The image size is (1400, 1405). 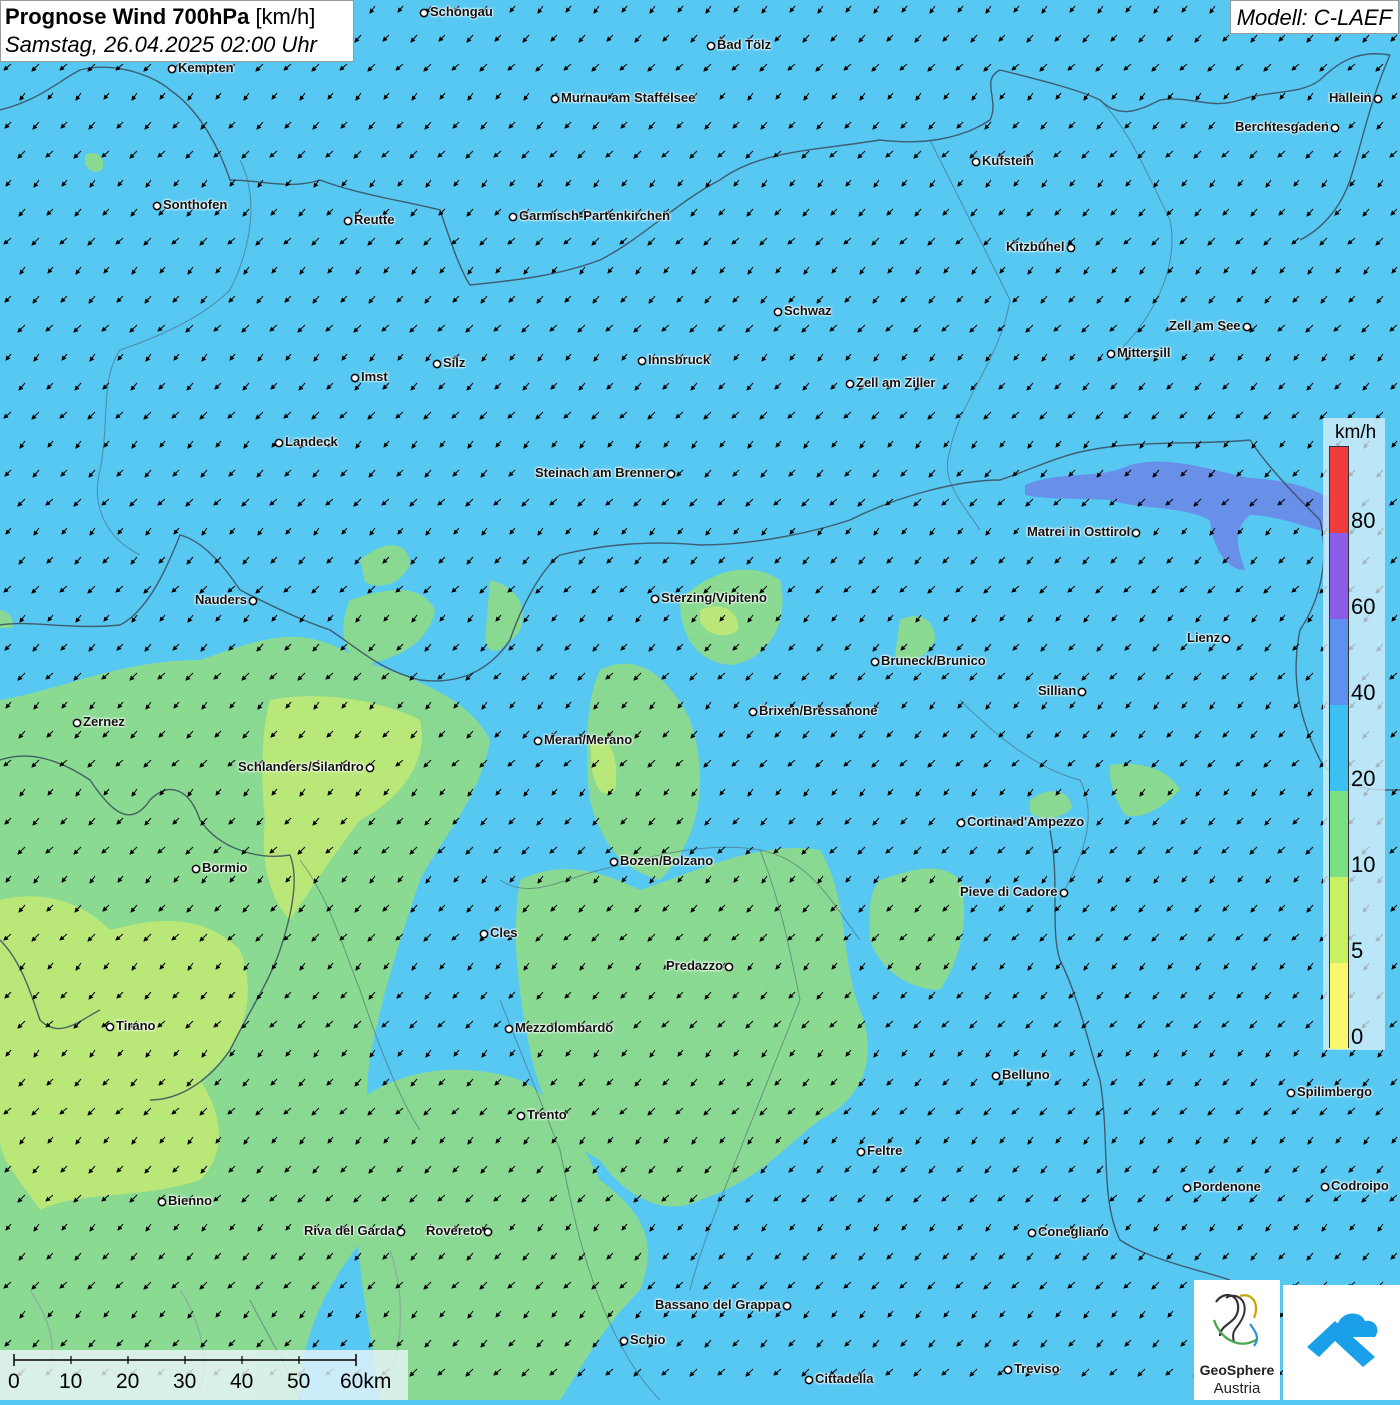 I want to click on city-label: Spilimbergo, so click(x=1335, y=1091).